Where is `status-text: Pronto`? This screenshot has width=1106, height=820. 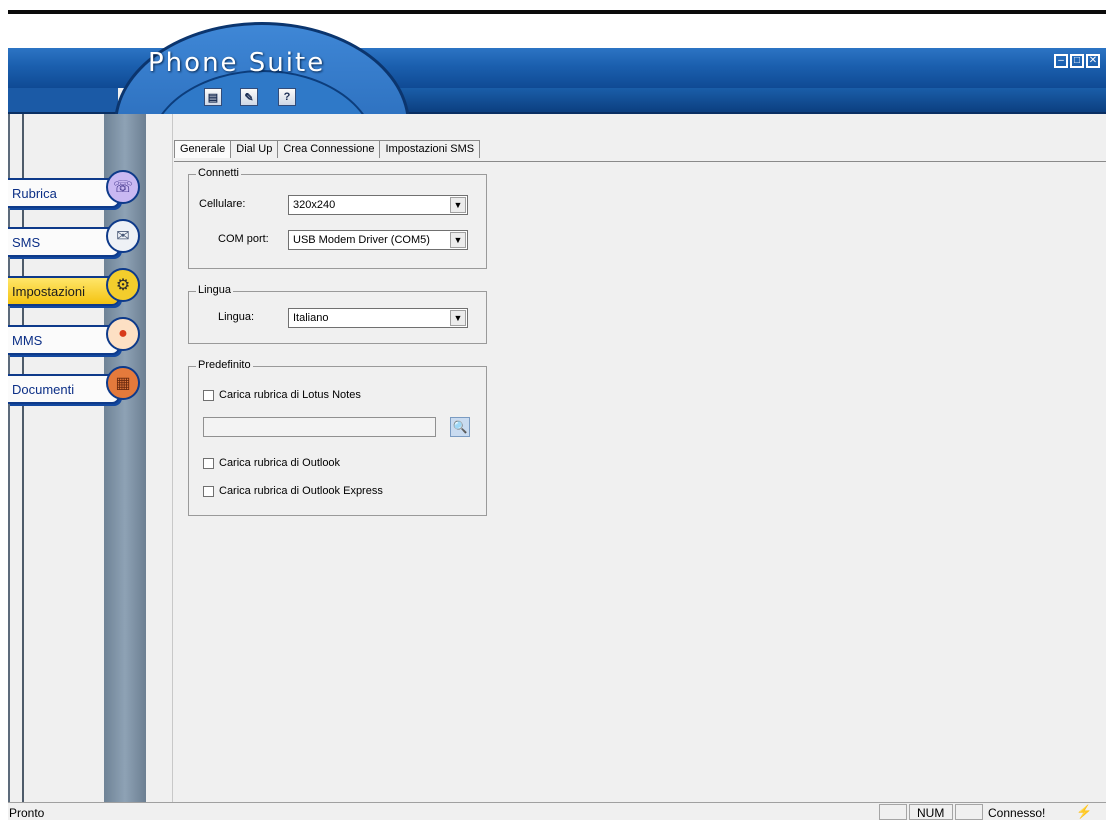 status-text: Pronto is located at coordinates (27, 813).